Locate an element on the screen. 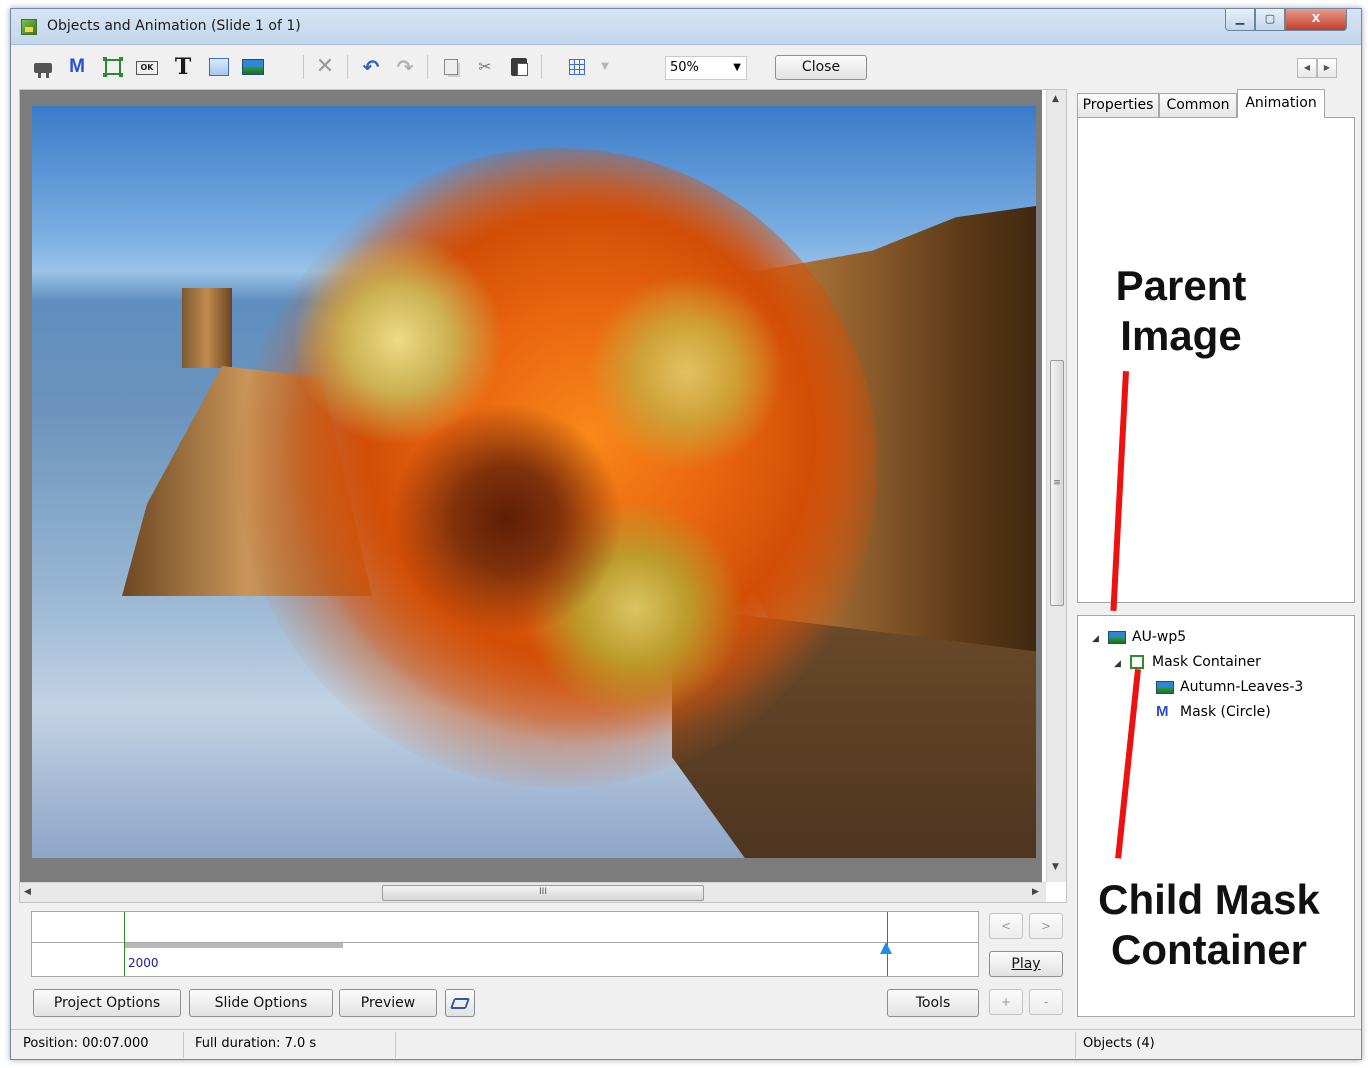 The image size is (1368, 1068). tree-item-label: Mask Container is located at coordinates (1206, 662).